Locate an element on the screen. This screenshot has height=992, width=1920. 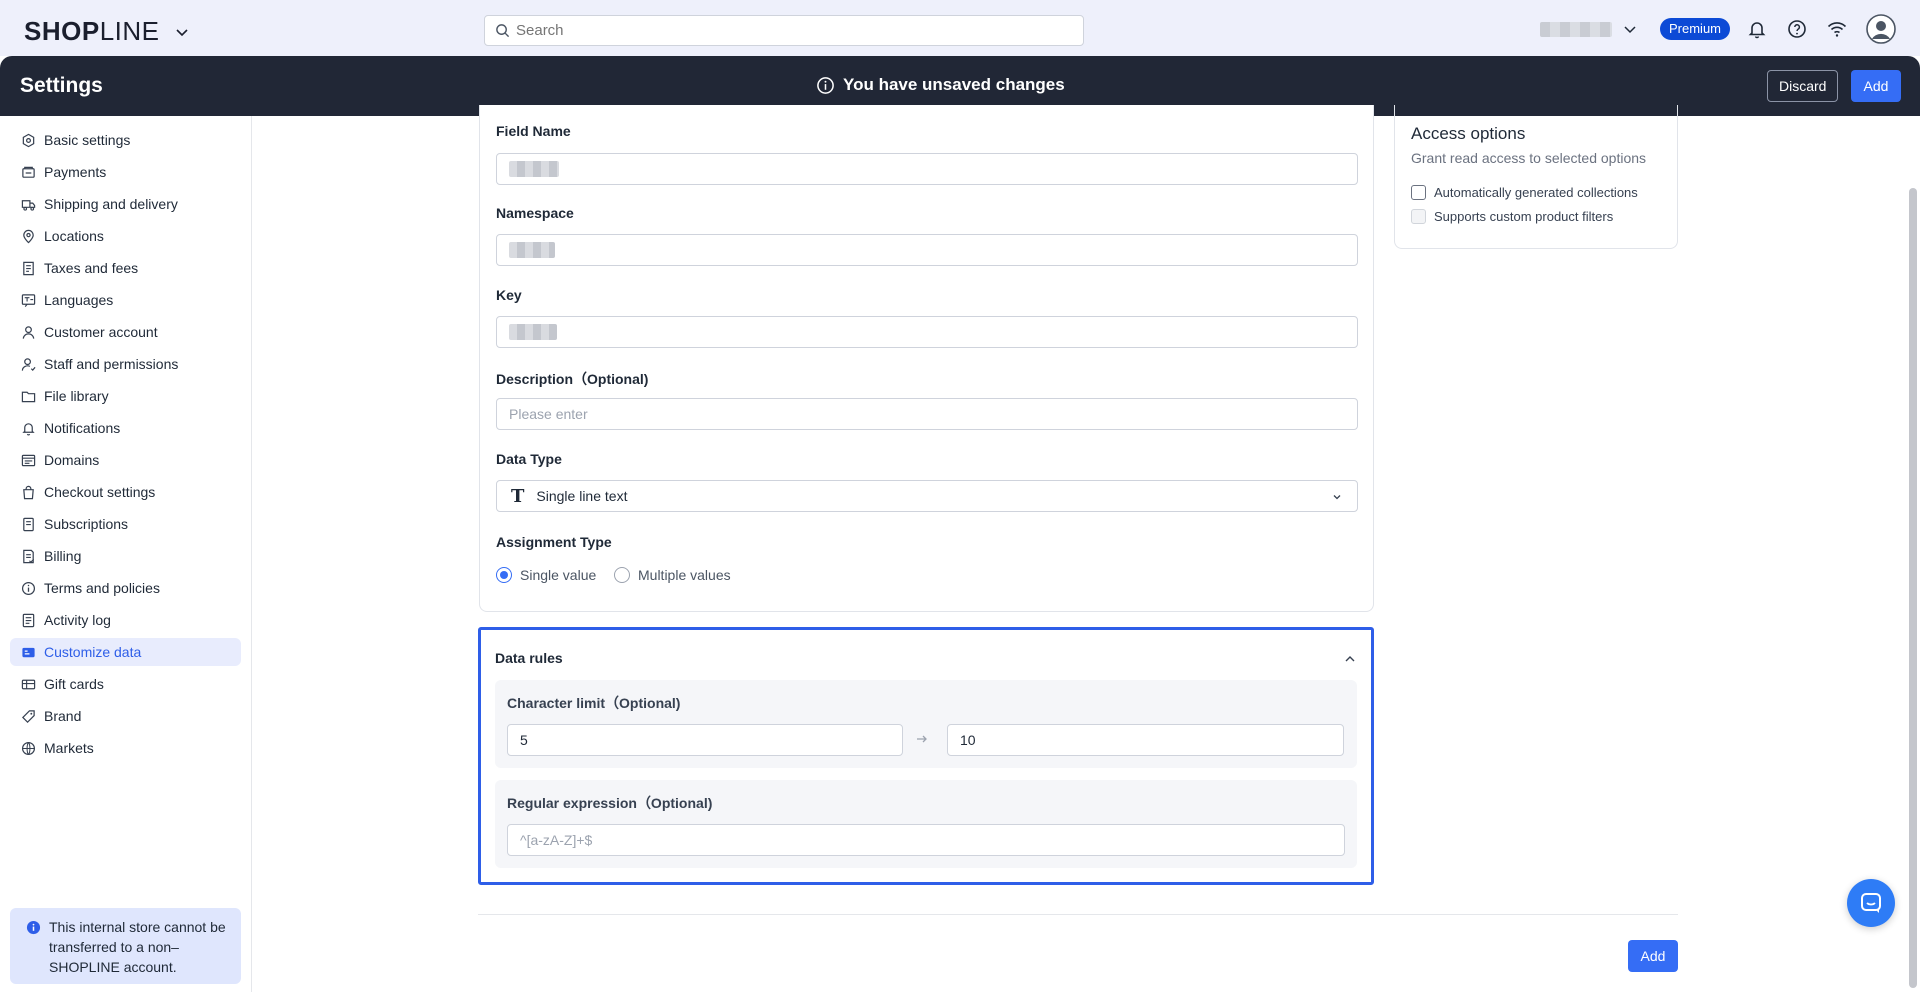
access-options-subtitle: Grant read access to selected options is located at coordinates (1529, 158).